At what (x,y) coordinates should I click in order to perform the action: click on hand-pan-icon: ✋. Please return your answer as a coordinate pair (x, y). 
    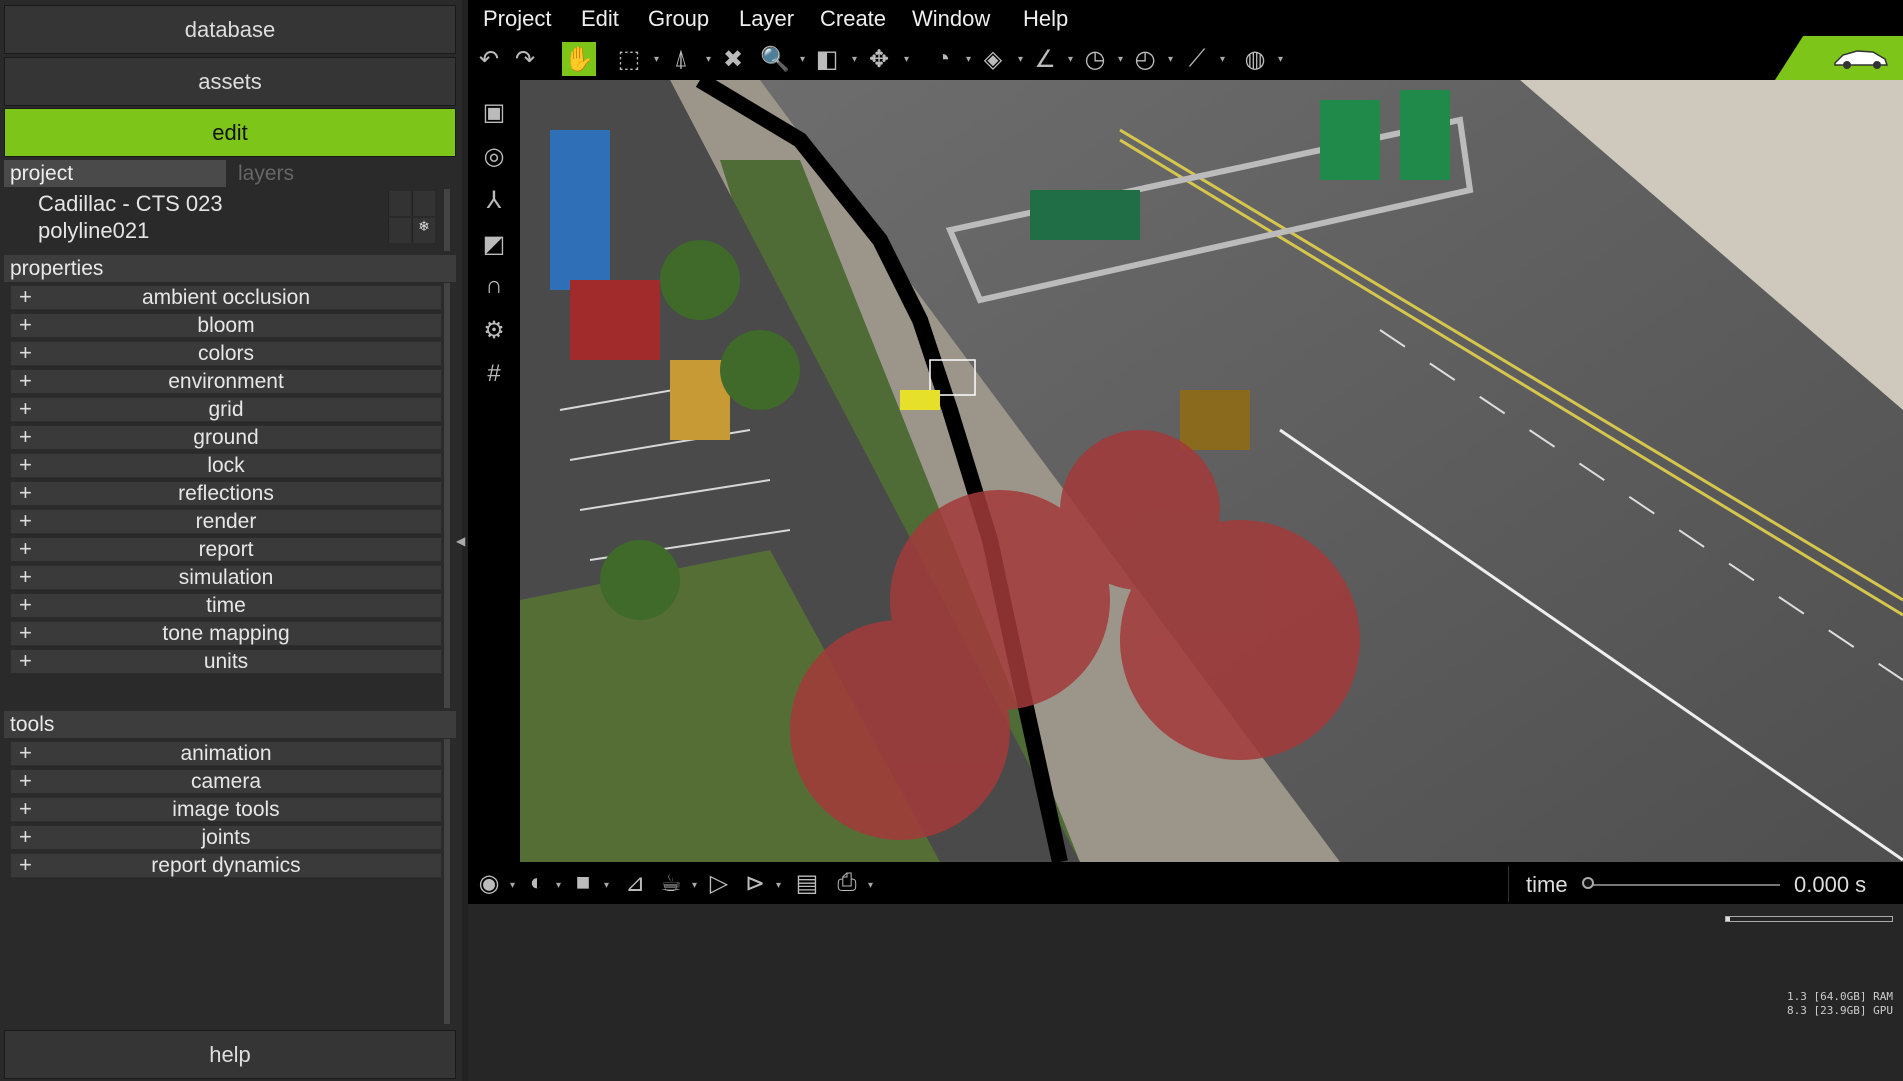
    Looking at the image, I should click on (579, 59).